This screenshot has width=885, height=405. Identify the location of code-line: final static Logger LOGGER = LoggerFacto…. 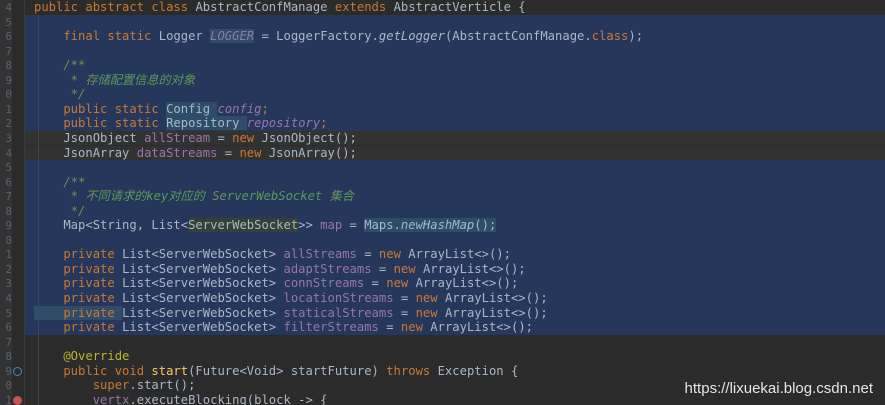
(338, 36).